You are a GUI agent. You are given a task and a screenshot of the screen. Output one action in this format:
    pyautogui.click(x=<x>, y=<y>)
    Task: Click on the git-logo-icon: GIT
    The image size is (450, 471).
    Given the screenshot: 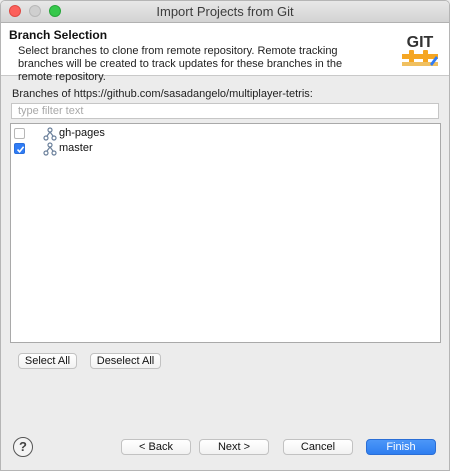 What is the action you would take?
    pyautogui.click(x=420, y=50)
    